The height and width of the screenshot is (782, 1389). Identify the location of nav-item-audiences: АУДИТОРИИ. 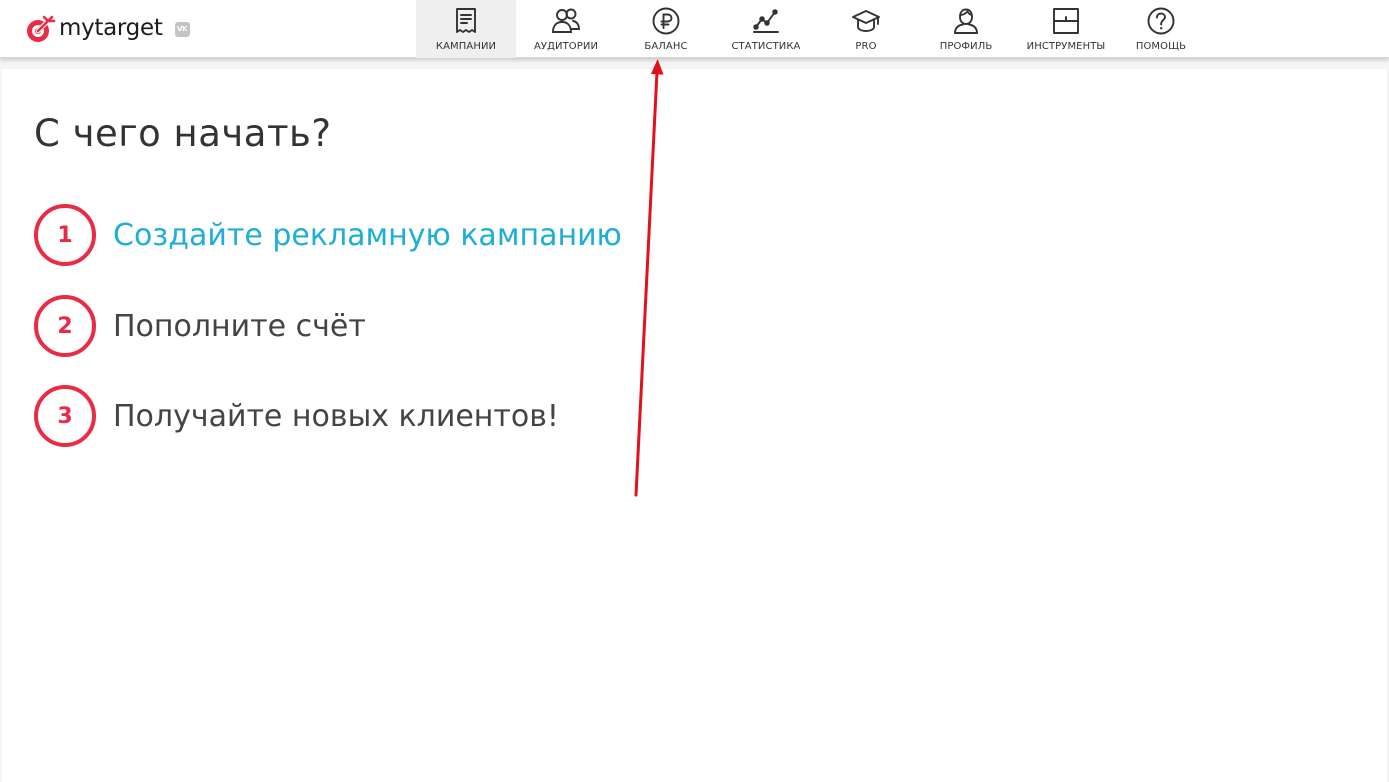
(566, 29).